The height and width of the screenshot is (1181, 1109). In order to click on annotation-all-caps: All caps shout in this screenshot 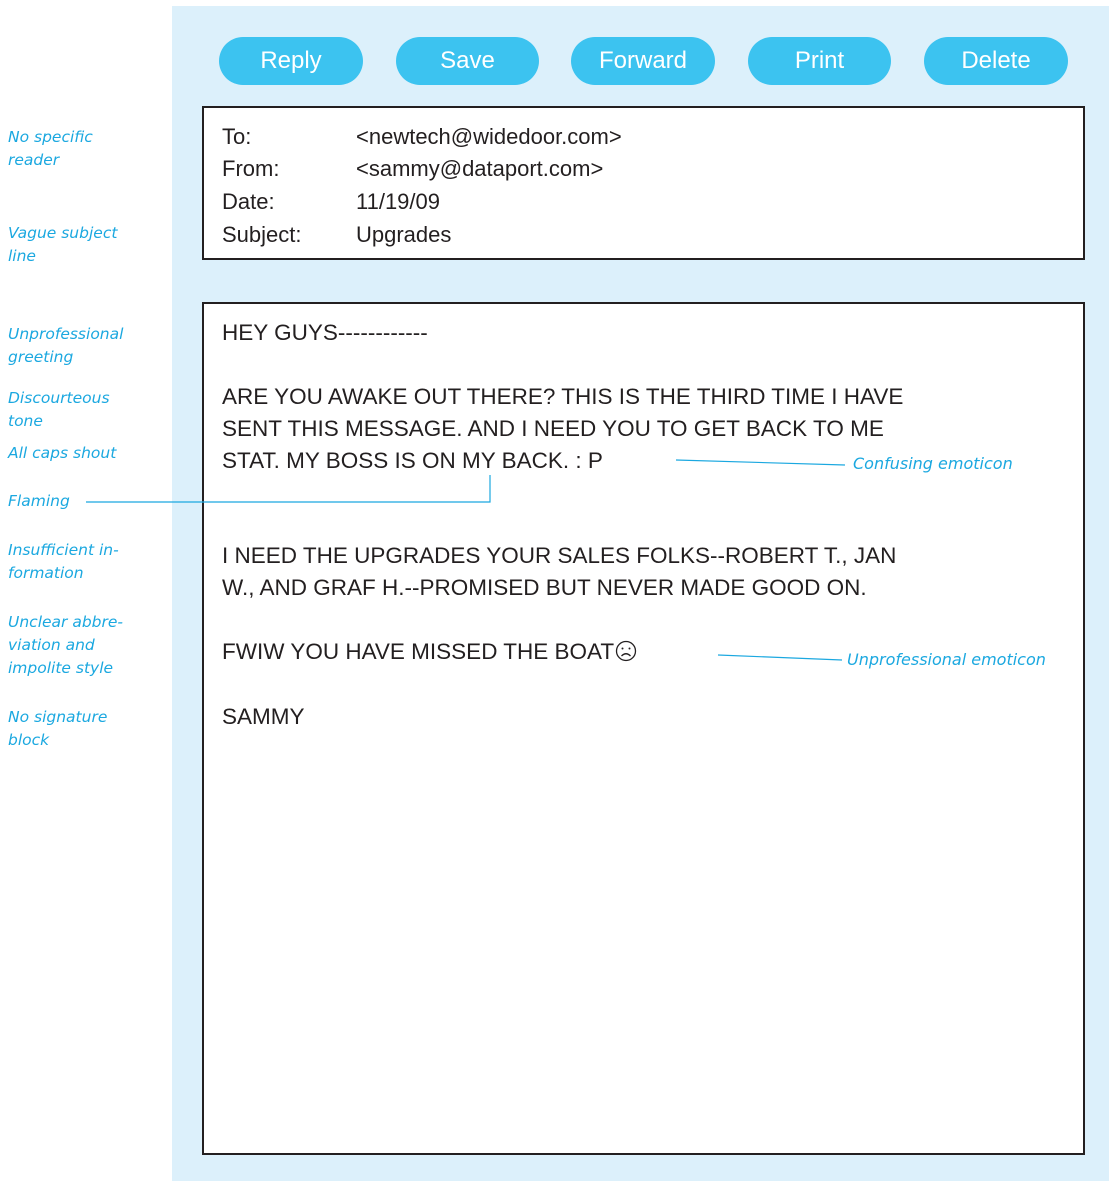, I will do `click(62, 453)`.